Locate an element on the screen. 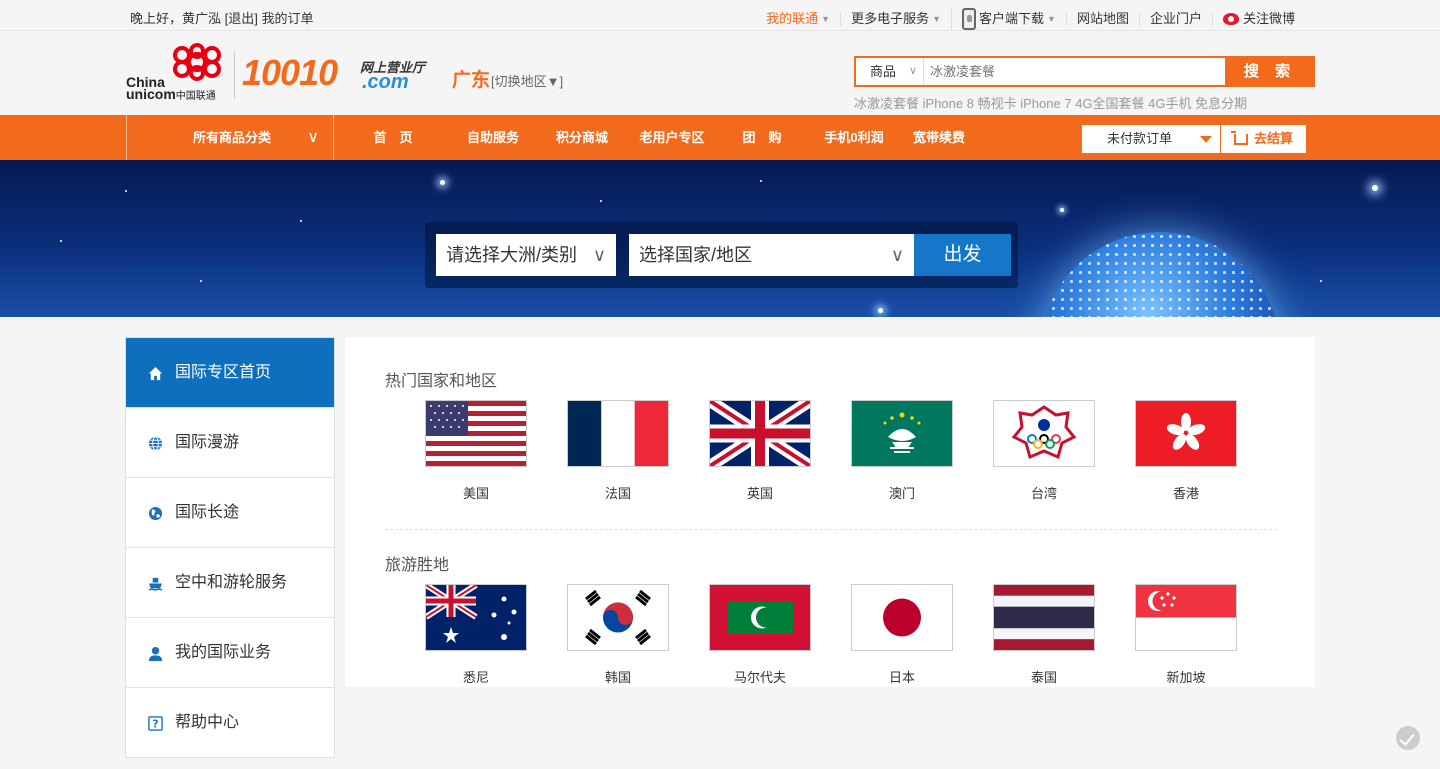 The width and height of the screenshot is (1440, 769). hot-word-link: 4G手机 is located at coordinates (1169, 103).